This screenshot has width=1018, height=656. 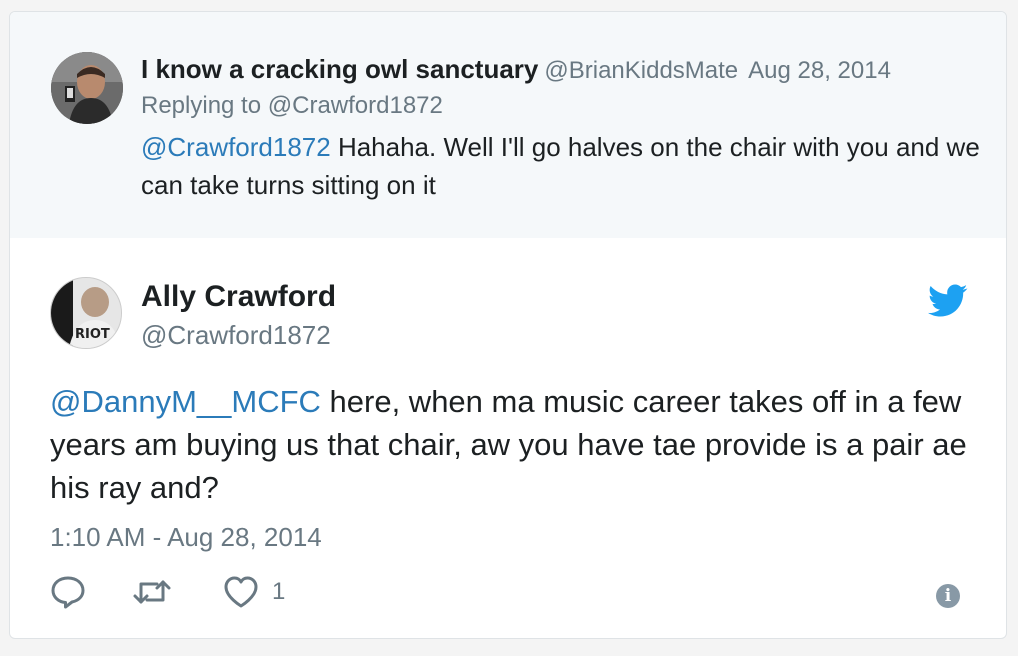 I want to click on like-button: 1, so click(x=253, y=594).